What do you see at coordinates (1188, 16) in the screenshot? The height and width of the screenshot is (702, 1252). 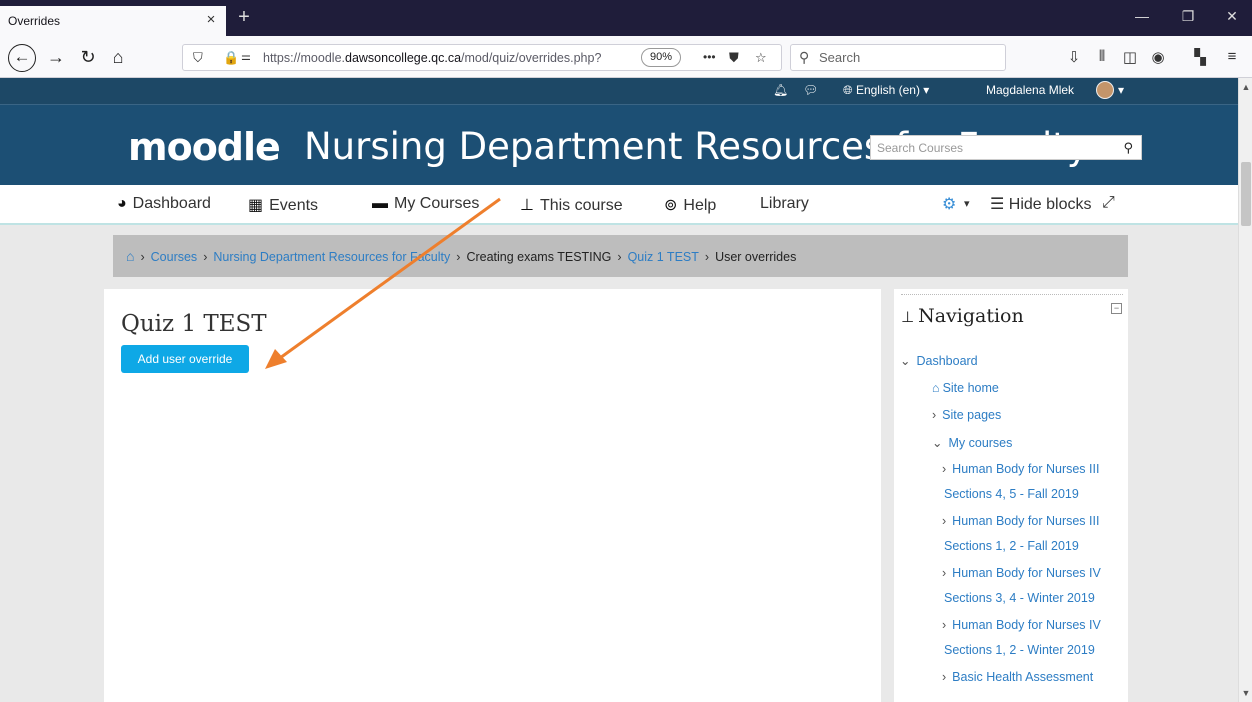 I see `restore-button: ❐` at bounding box center [1188, 16].